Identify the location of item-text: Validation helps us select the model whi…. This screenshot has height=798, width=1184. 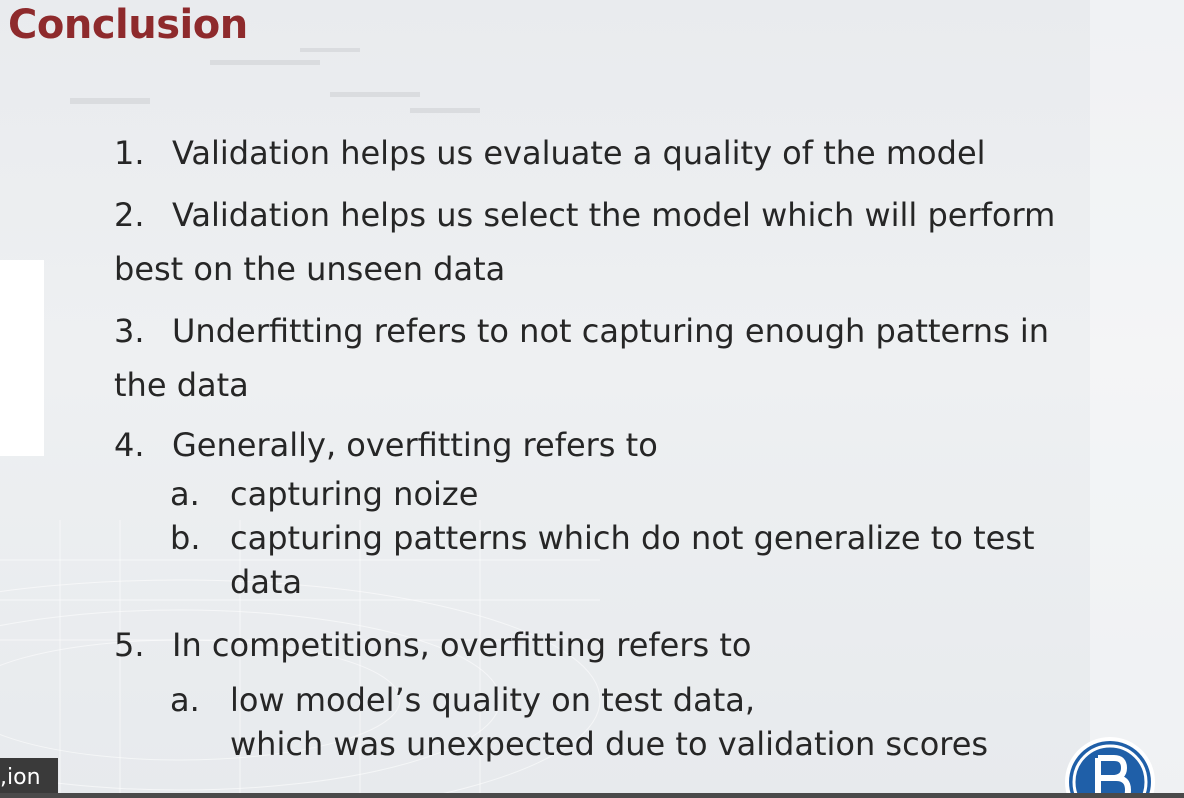
(614, 215).